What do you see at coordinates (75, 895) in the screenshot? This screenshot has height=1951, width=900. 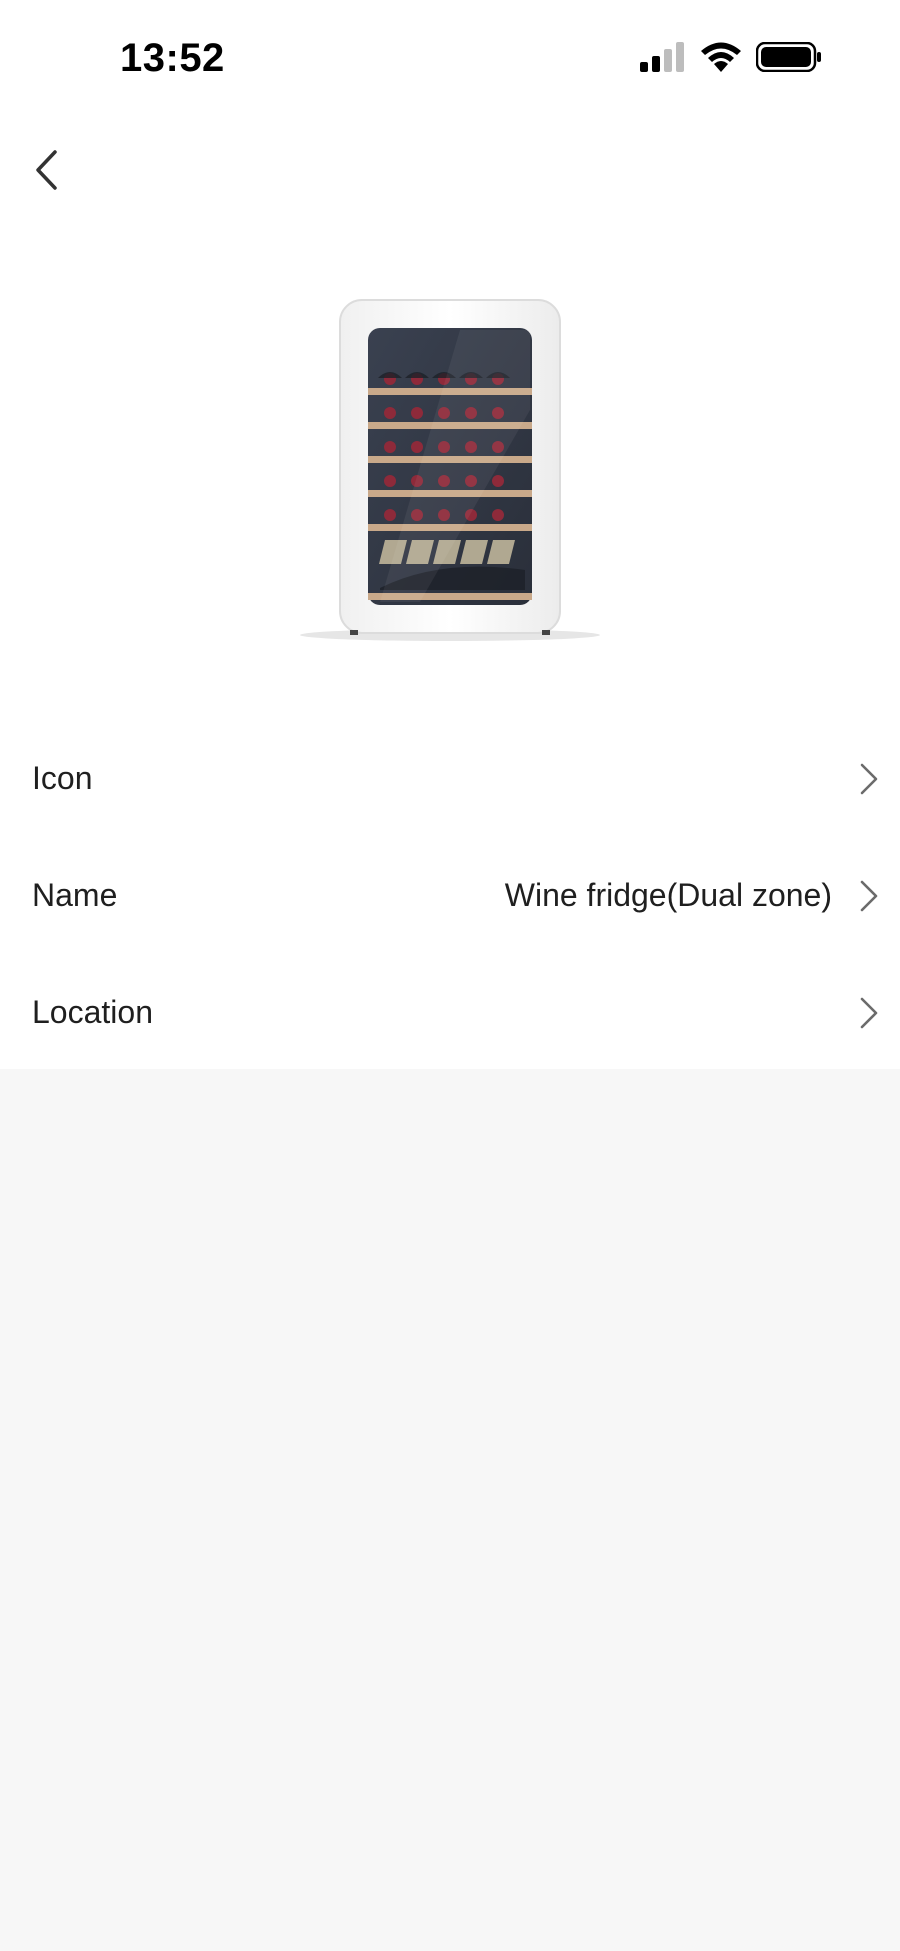 I see `row-label-name: Name` at bounding box center [75, 895].